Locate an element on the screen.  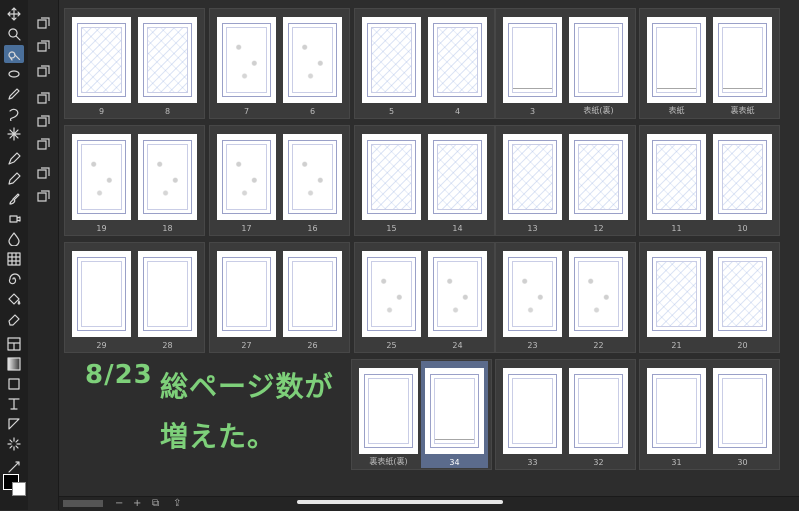
export-icon: ⇪ is located at coordinates (177, 503).